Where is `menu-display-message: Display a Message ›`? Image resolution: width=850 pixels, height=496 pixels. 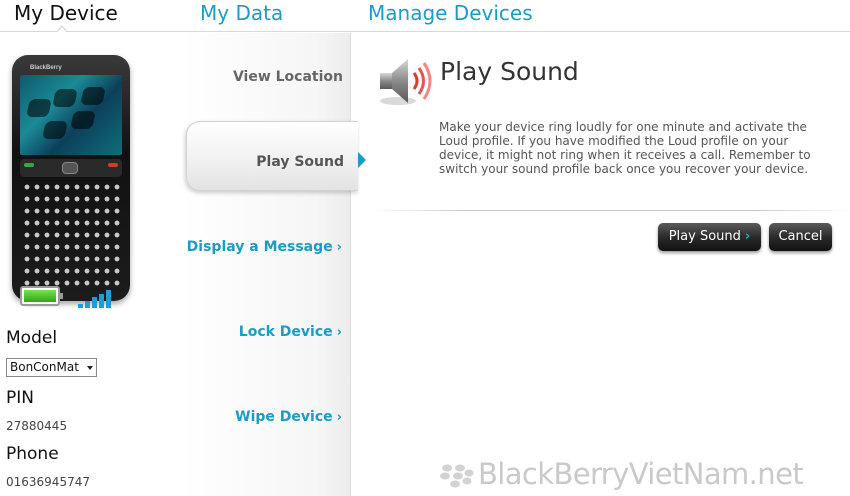 menu-display-message: Display a Message › is located at coordinates (264, 247).